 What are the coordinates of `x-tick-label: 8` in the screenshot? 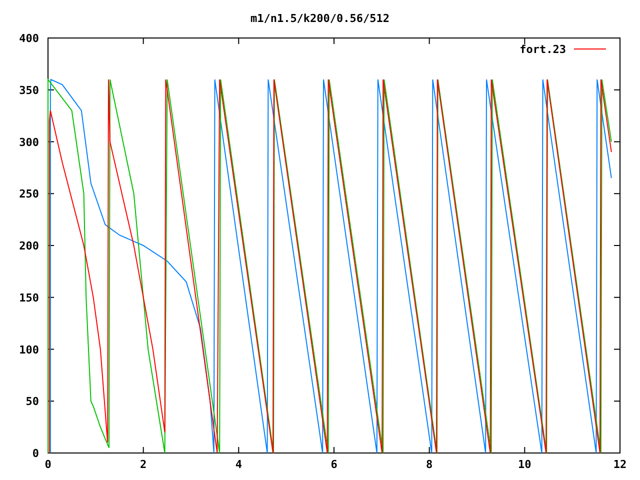 It's located at (429, 464).